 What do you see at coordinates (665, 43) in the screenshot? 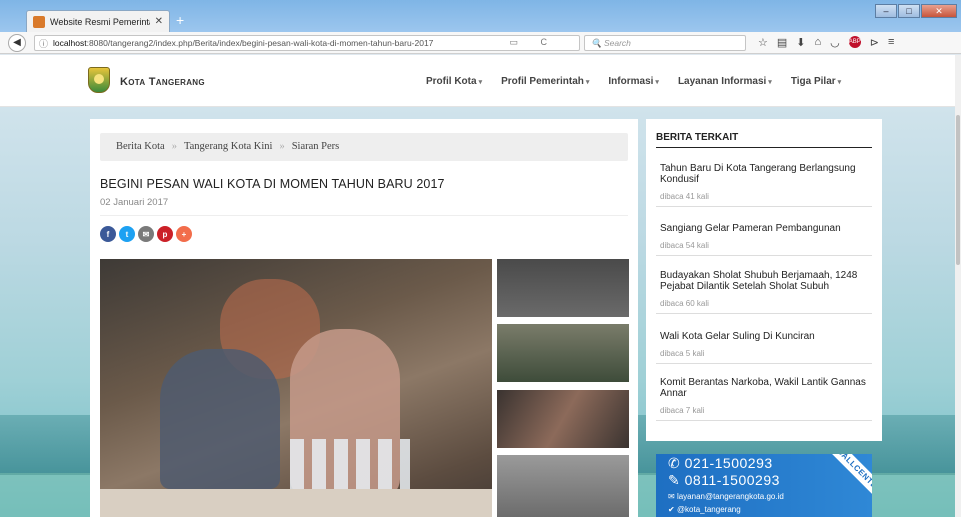
I see `browser-search-input: 🔍 Search` at bounding box center [665, 43].